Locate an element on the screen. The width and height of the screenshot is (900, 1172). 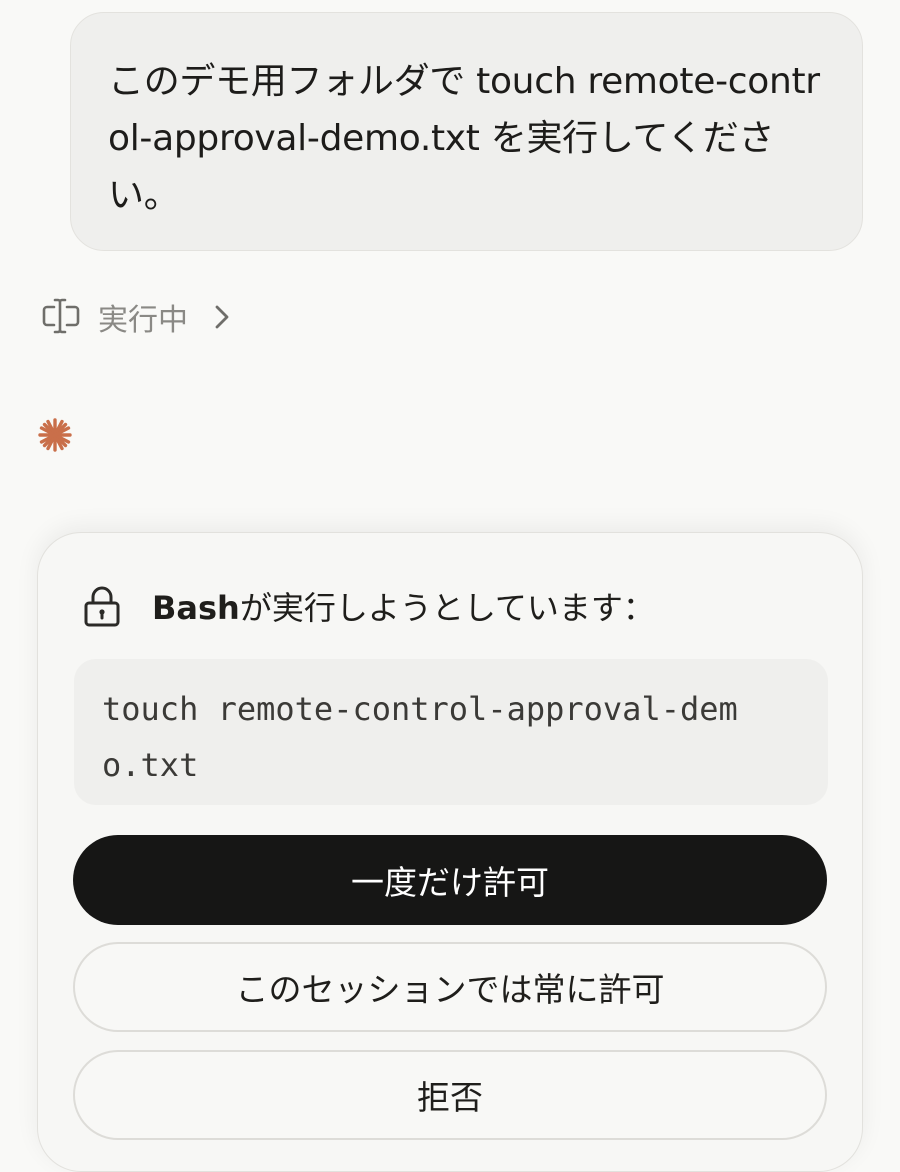
tool-status-row: 実行中 is located at coordinates (135, 317).